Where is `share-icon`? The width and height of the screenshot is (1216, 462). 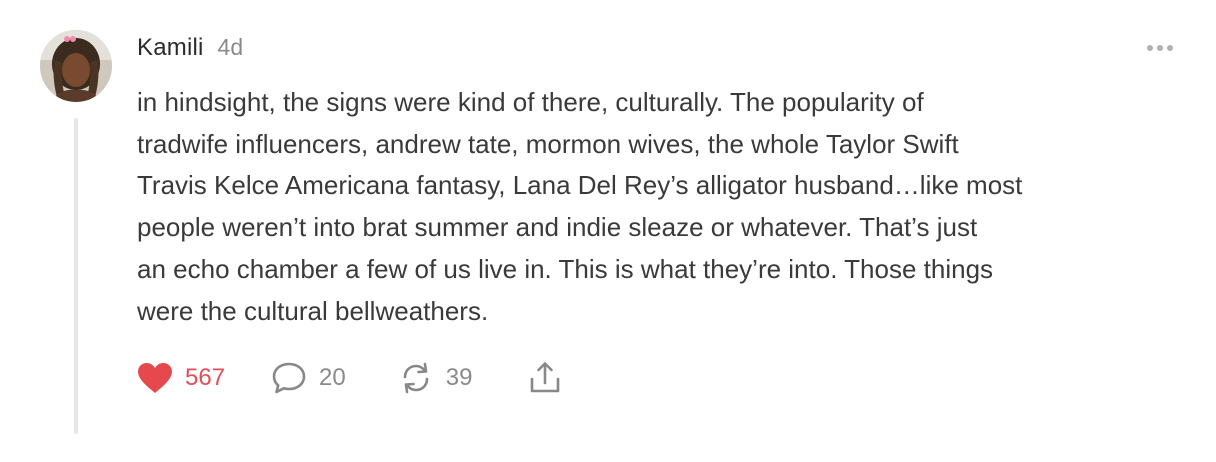
share-icon is located at coordinates (545, 378).